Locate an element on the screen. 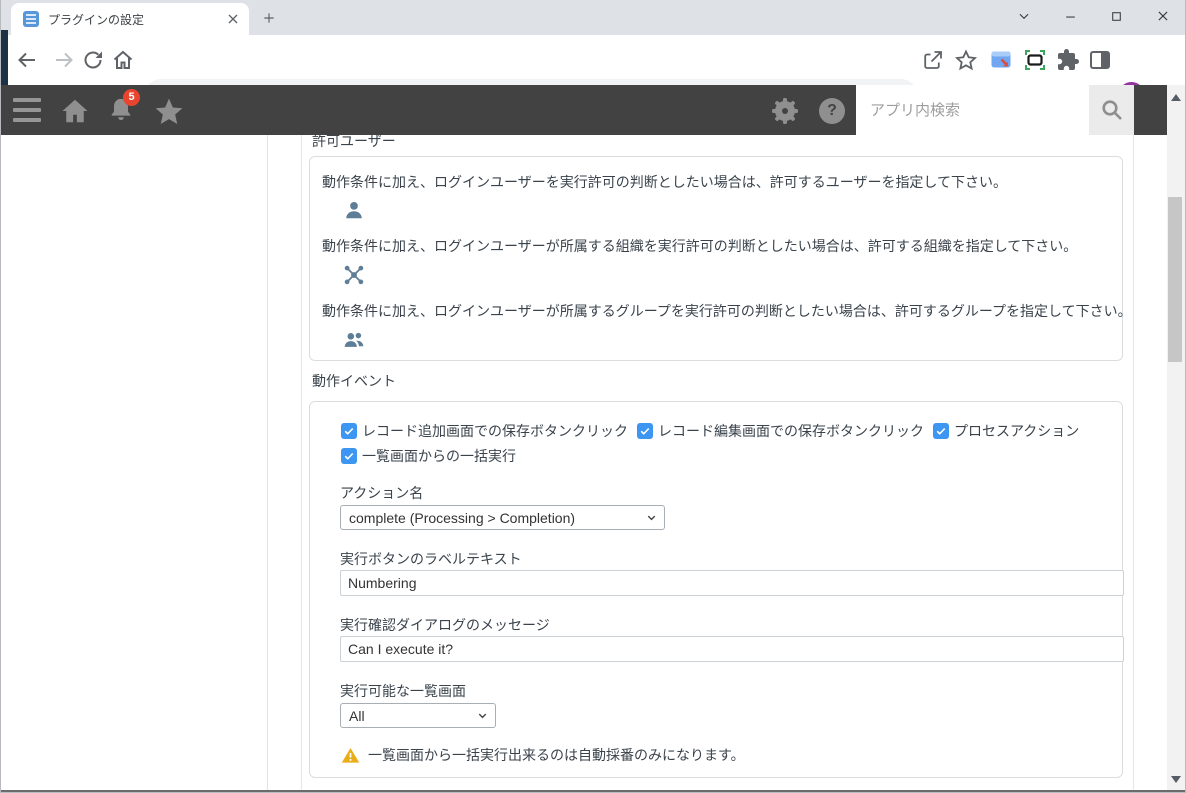 The height and width of the screenshot is (793, 1186). forward-button is located at coordinates (64, 60).